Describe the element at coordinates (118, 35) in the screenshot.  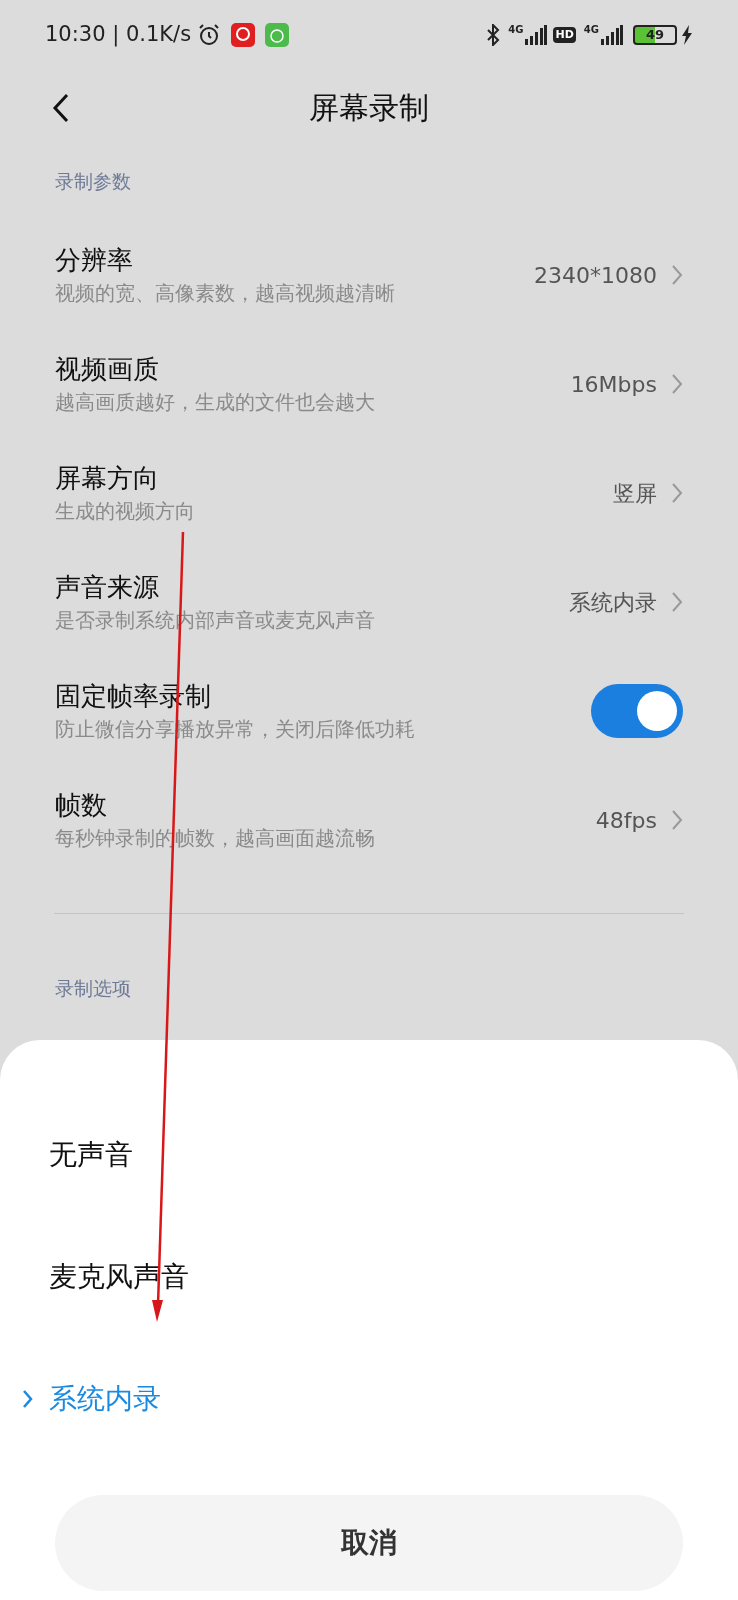
I see `status-time: 10:30 | 0.1K/s` at that location.